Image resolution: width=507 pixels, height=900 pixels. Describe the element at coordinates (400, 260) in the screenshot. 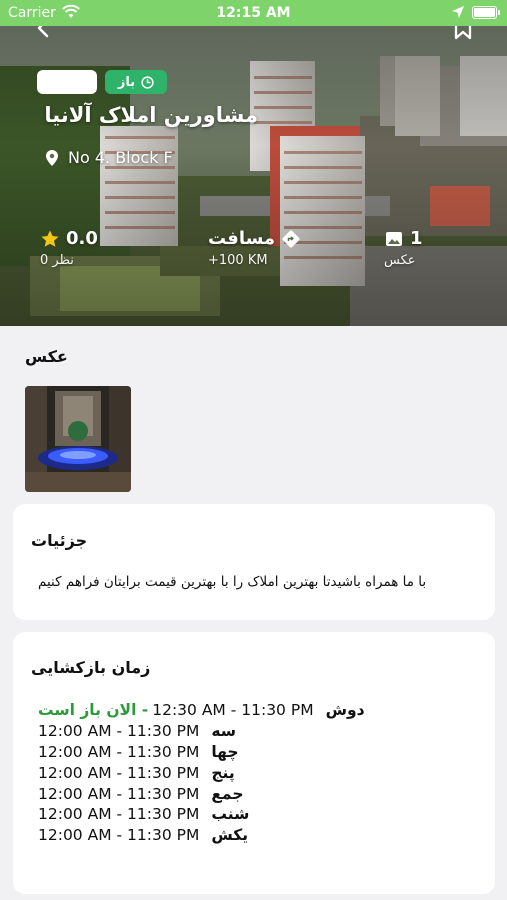

I see `photos-label: عکس` at that location.